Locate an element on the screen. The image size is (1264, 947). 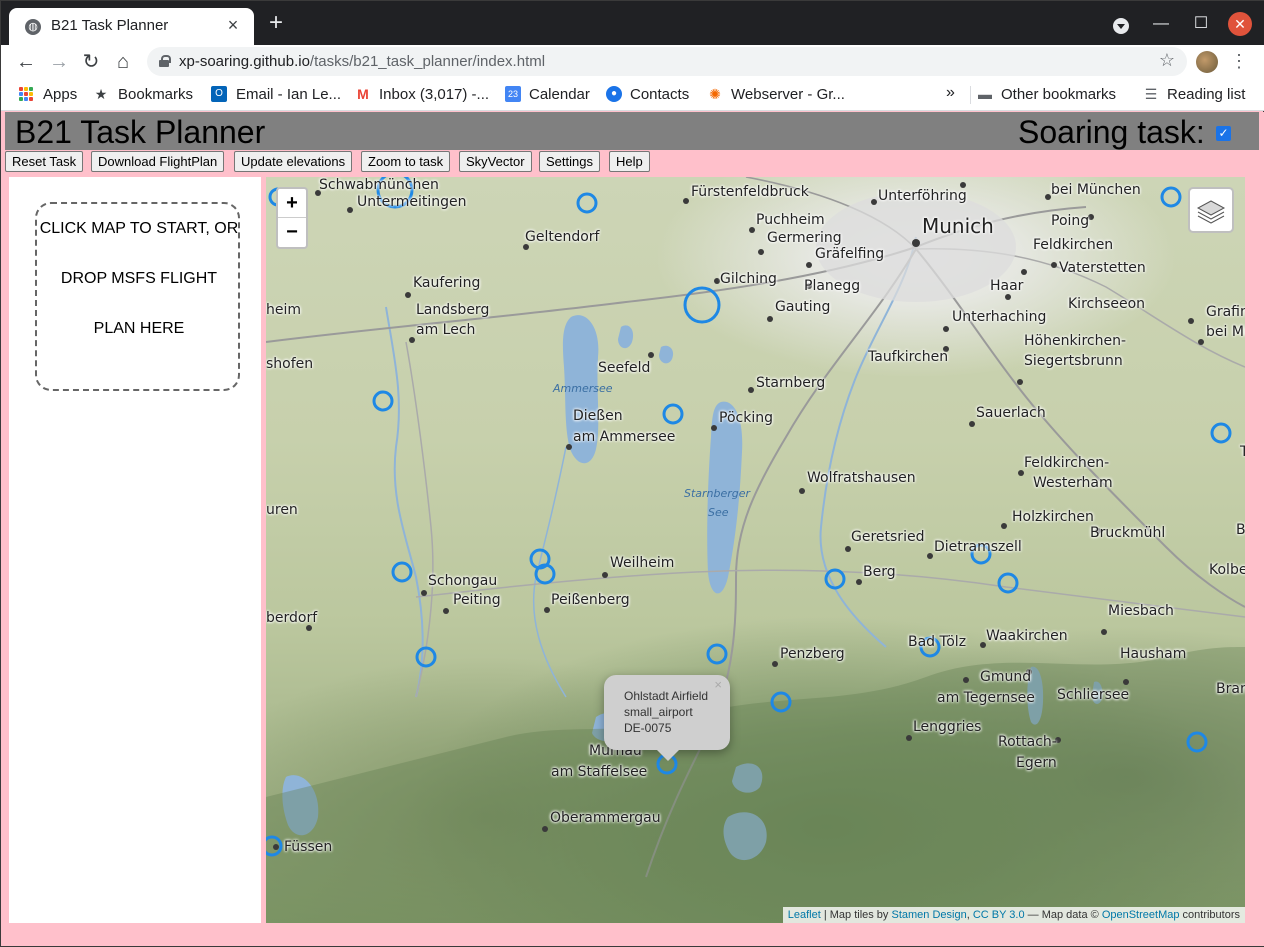
lock-icon is located at coordinates (165, 61).